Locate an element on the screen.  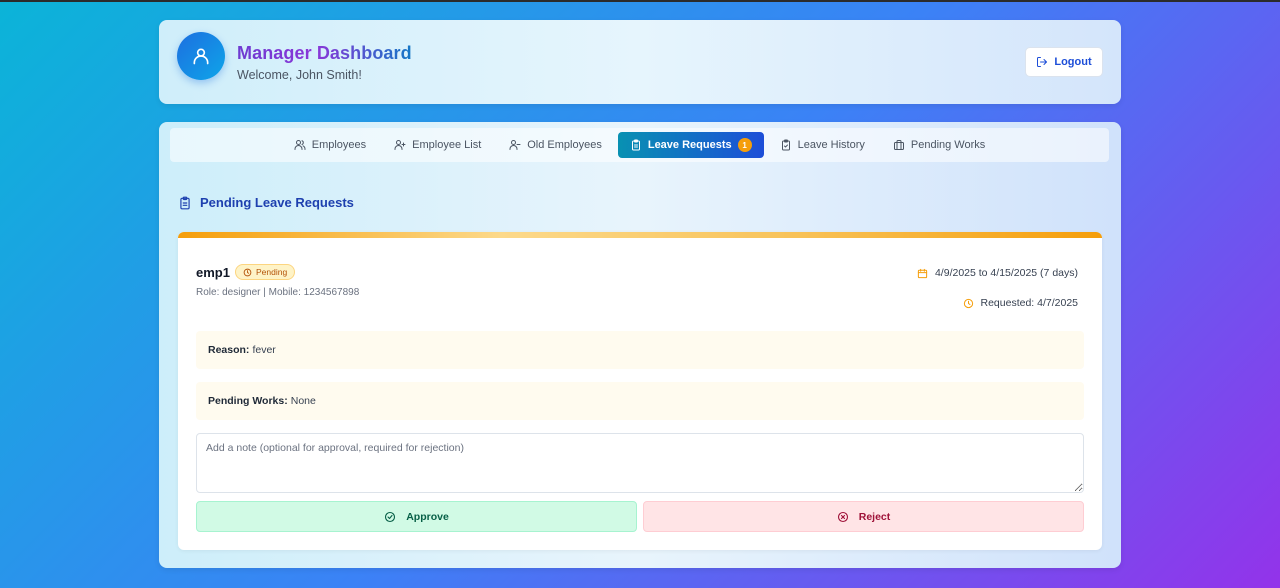
logout-button: Logout is located at coordinates (1064, 62).